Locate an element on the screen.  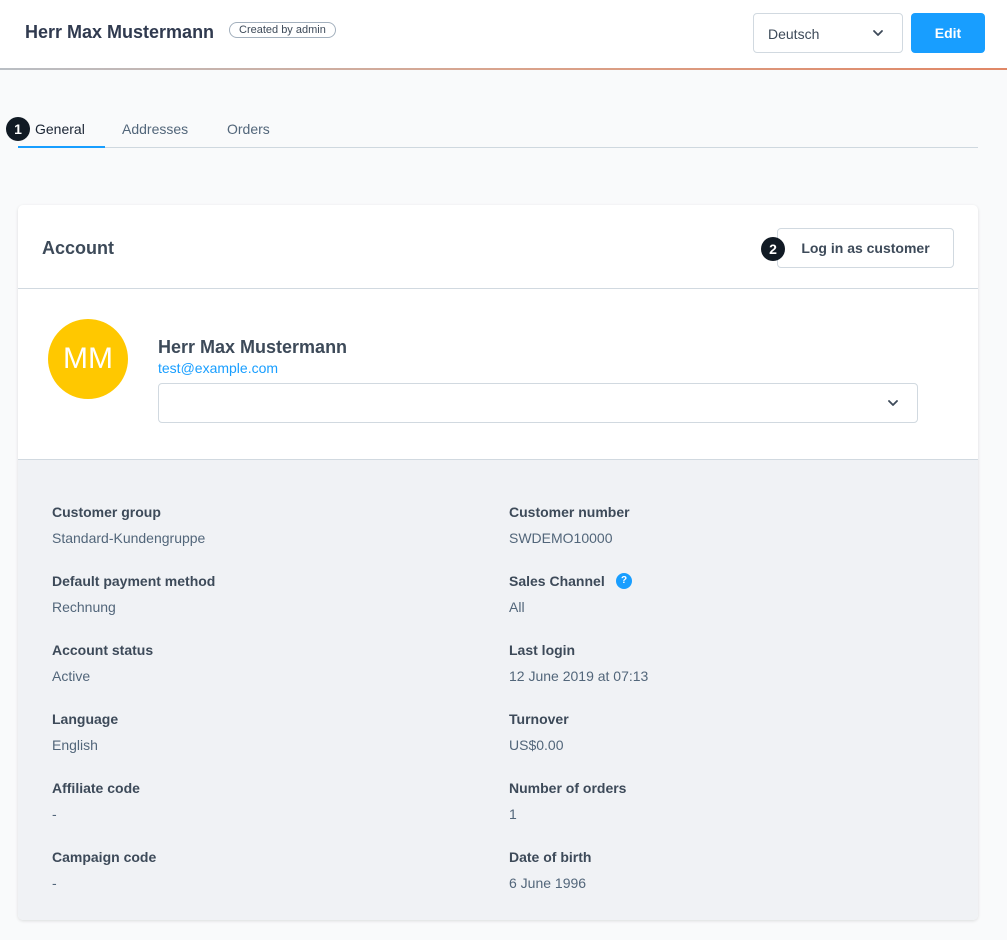
customer-tag-select is located at coordinates (538, 403).